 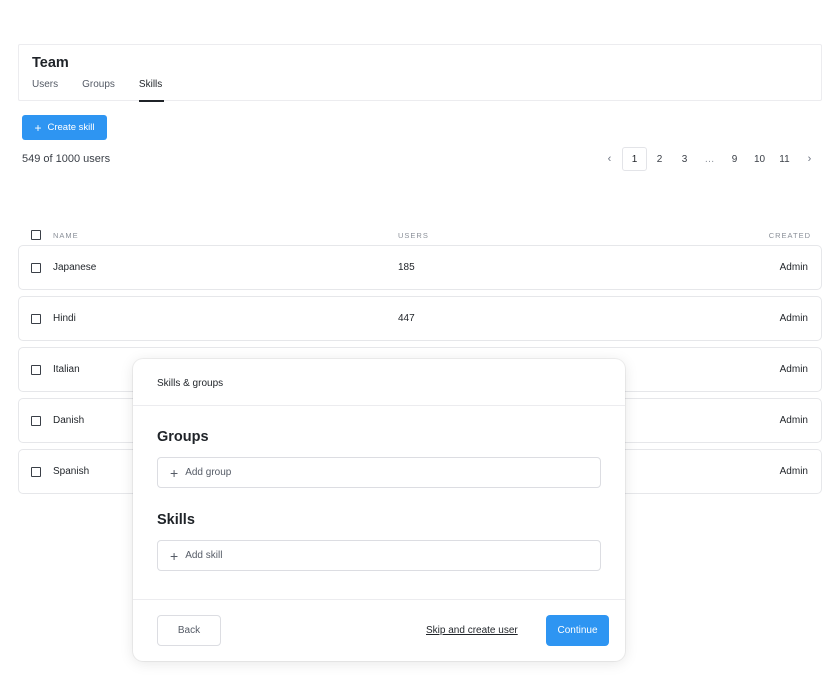 What do you see at coordinates (189, 630) in the screenshot?
I see `back-button: Back` at bounding box center [189, 630].